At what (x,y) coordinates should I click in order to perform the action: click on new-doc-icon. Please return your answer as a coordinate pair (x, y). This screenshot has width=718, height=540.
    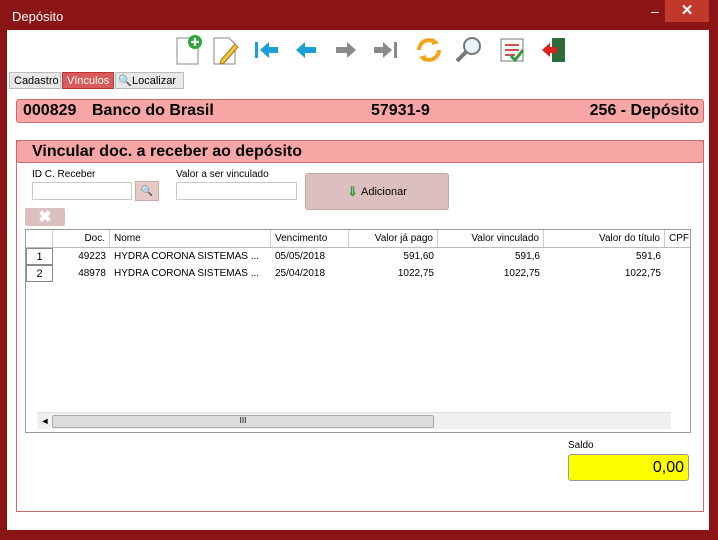
    Looking at the image, I should click on (189, 50).